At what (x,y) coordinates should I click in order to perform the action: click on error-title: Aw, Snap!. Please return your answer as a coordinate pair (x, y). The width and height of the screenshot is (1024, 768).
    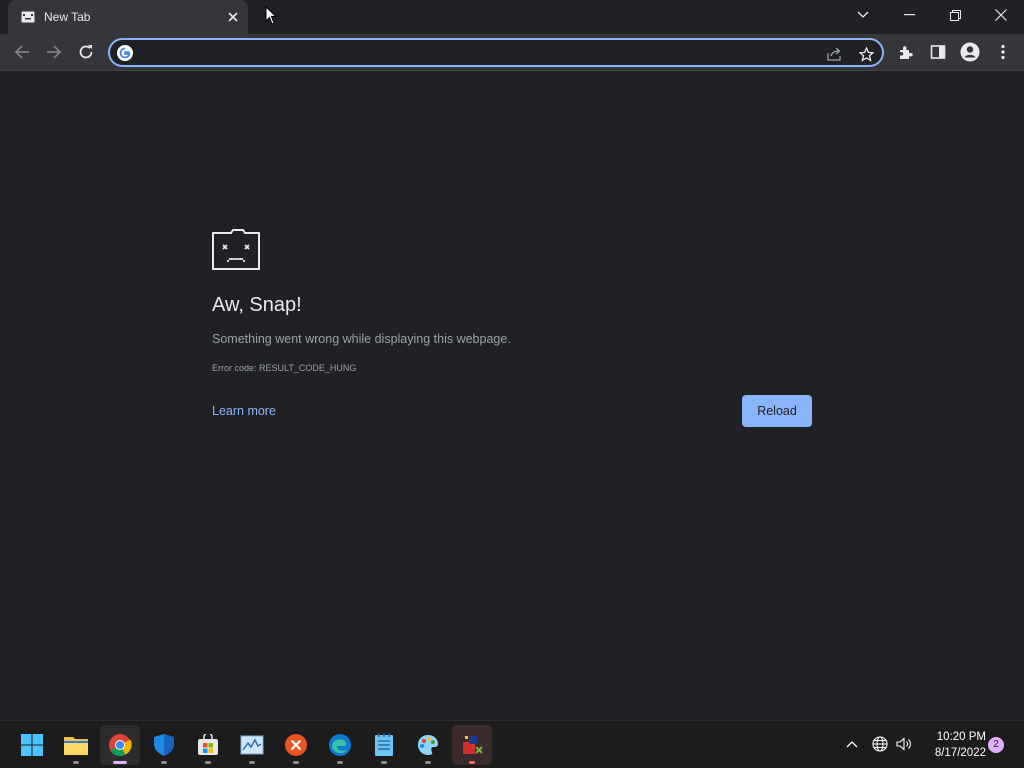
    Looking at the image, I should click on (257, 305).